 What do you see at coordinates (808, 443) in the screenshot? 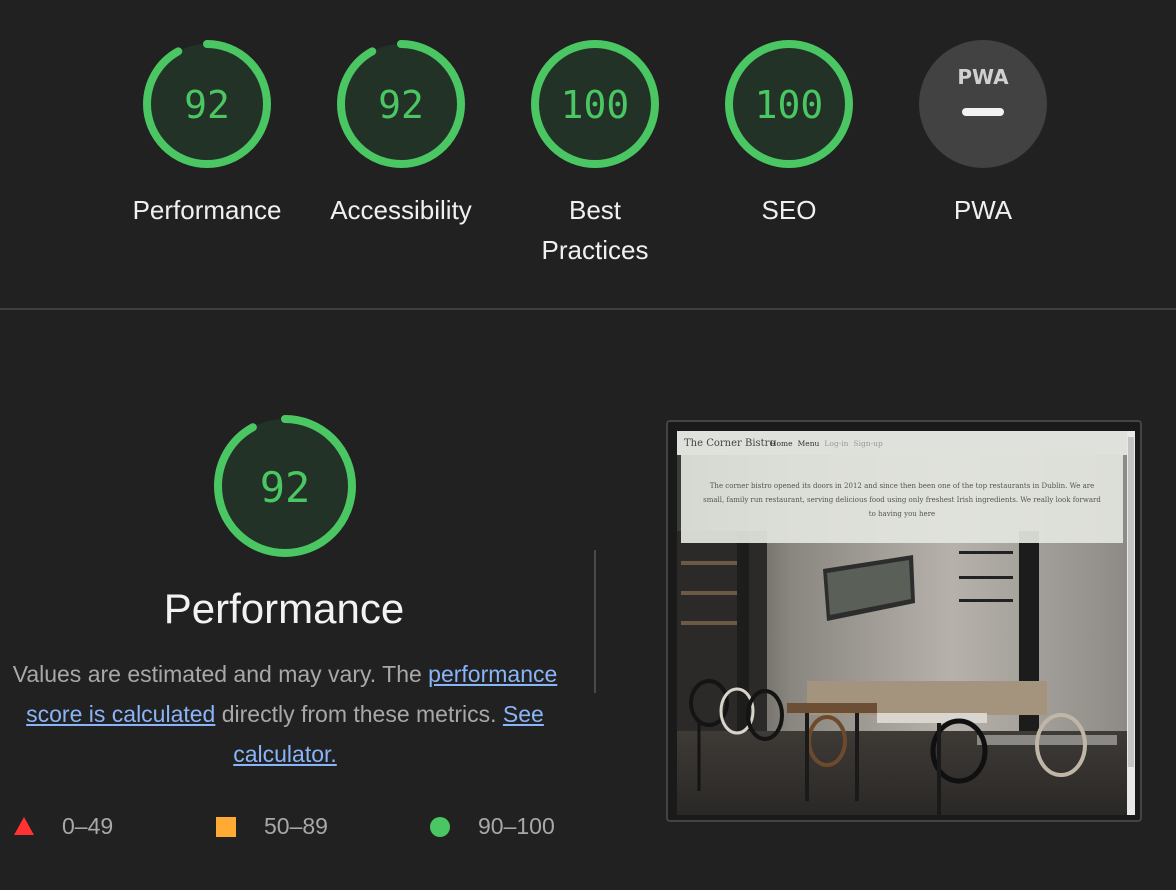
I see `site-nav-menu: Menu` at bounding box center [808, 443].